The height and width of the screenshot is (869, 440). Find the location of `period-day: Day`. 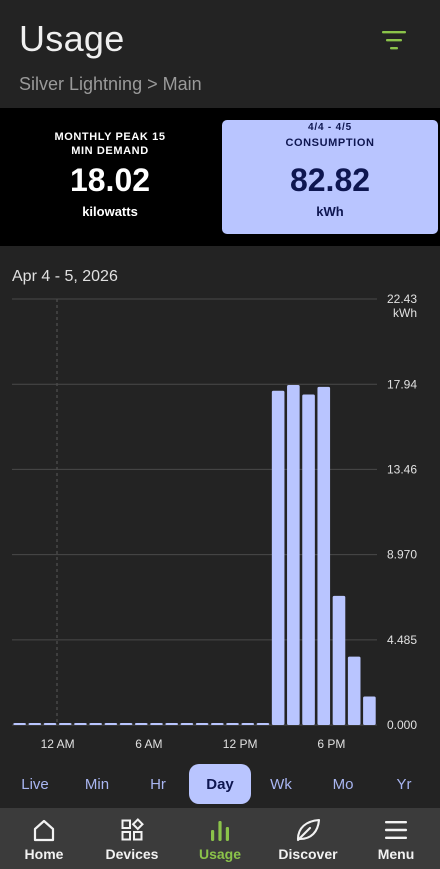

period-day: Day is located at coordinates (220, 784).